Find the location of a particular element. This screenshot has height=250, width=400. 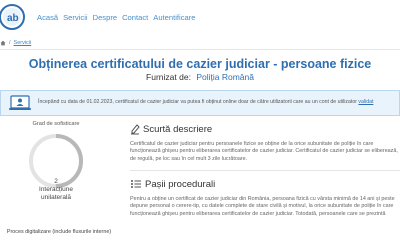

provider-line: Furnizat de: Poliția Română is located at coordinates (200, 77).